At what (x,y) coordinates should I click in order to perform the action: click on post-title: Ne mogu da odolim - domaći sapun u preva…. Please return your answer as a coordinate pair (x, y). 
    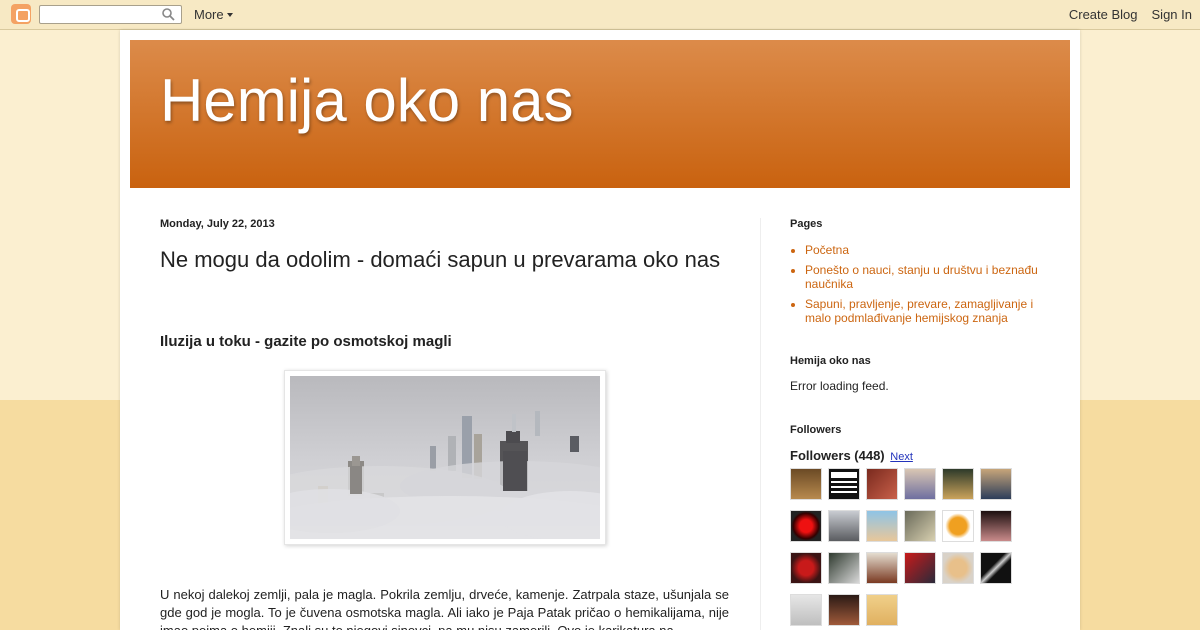
    Looking at the image, I should click on (440, 260).